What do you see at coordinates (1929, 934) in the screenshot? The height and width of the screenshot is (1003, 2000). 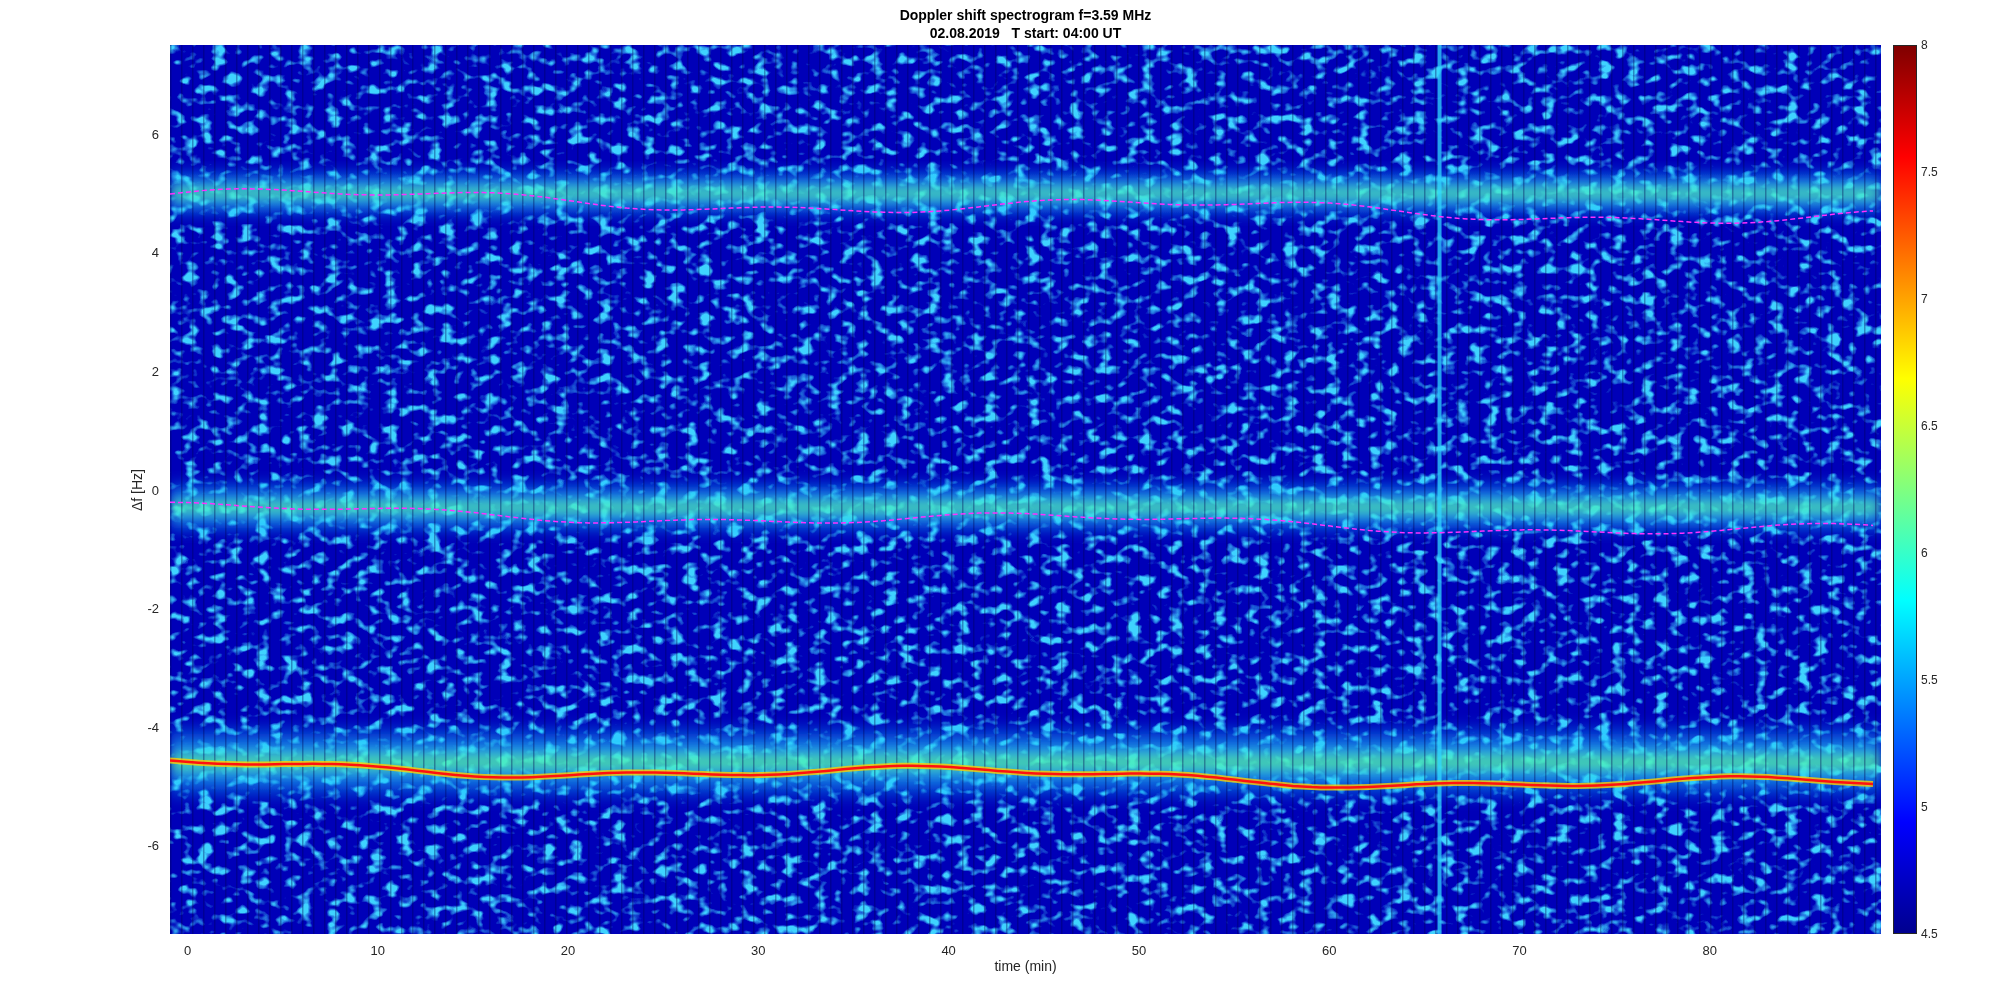 I see `colorbar-tick-label: 4.5` at bounding box center [1929, 934].